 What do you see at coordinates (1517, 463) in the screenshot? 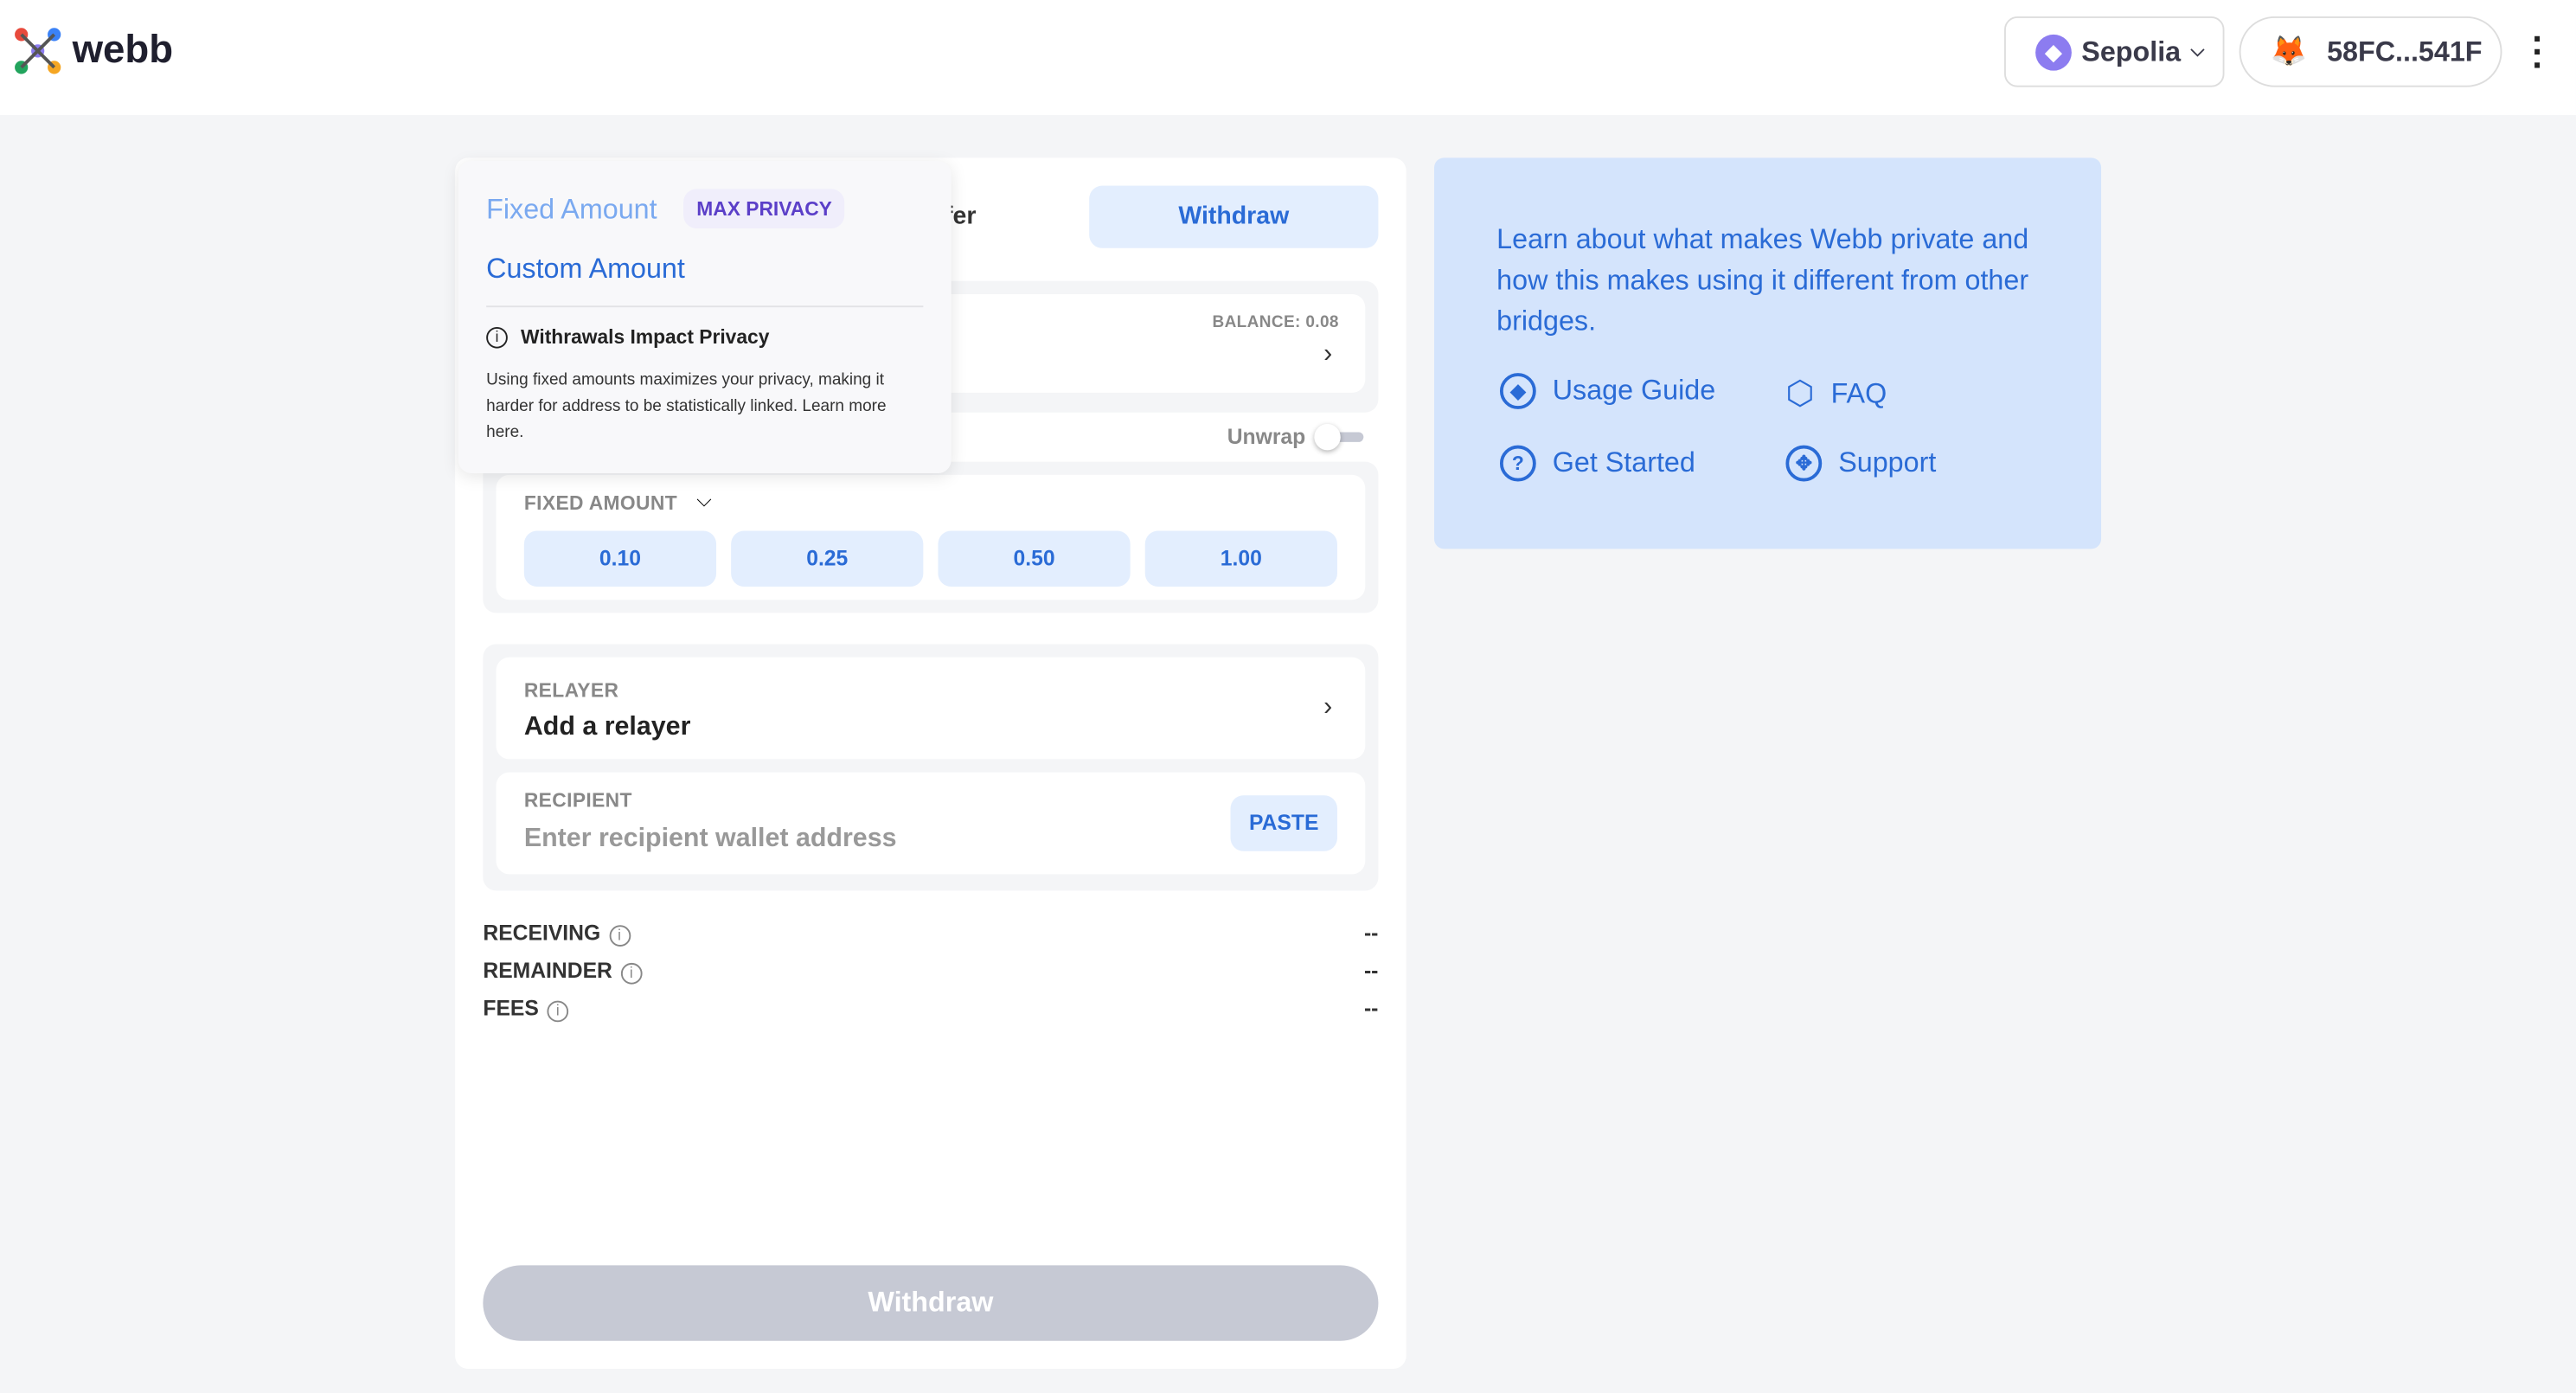
I see `question-icon: ?` at bounding box center [1517, 463].